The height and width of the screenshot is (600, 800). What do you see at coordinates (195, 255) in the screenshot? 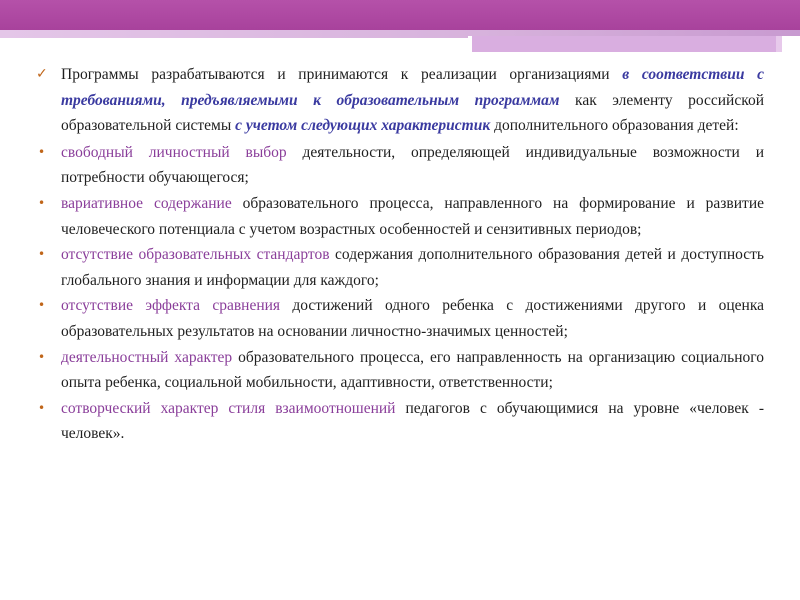
I see `item-highlight: отсутствие образовательных стандартов` at bounding box center [195, 255].